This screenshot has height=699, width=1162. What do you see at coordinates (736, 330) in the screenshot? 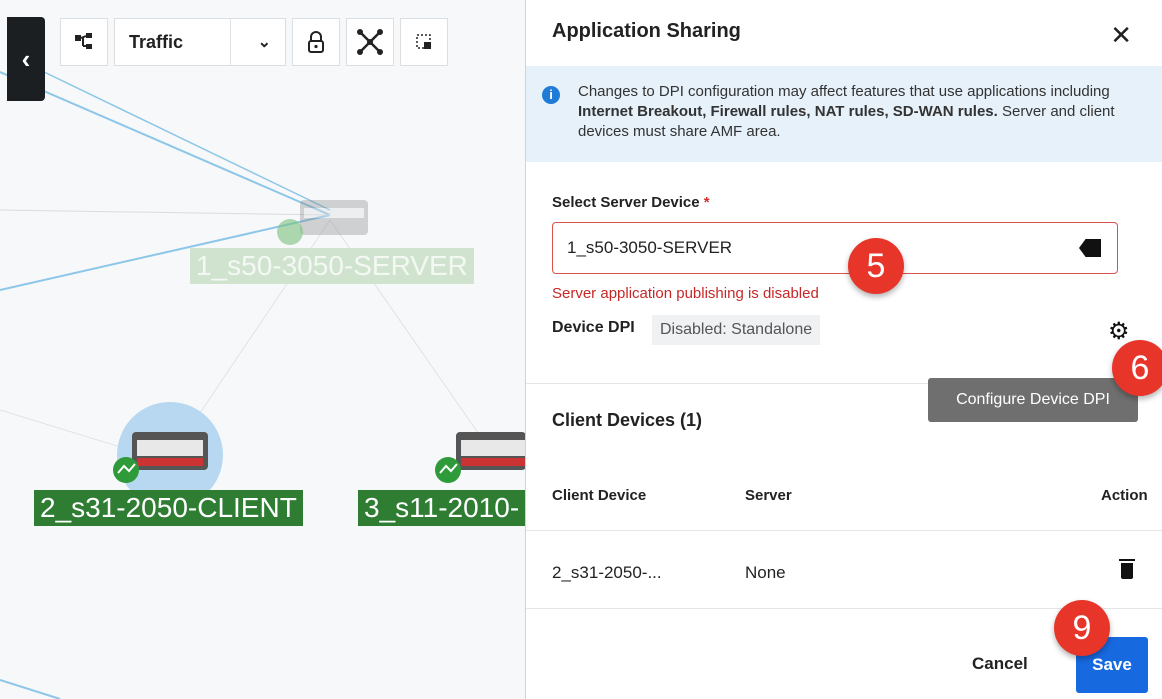
I see `device-dpi-status: Disabled: Standalone` at bounding box center [736, 330].